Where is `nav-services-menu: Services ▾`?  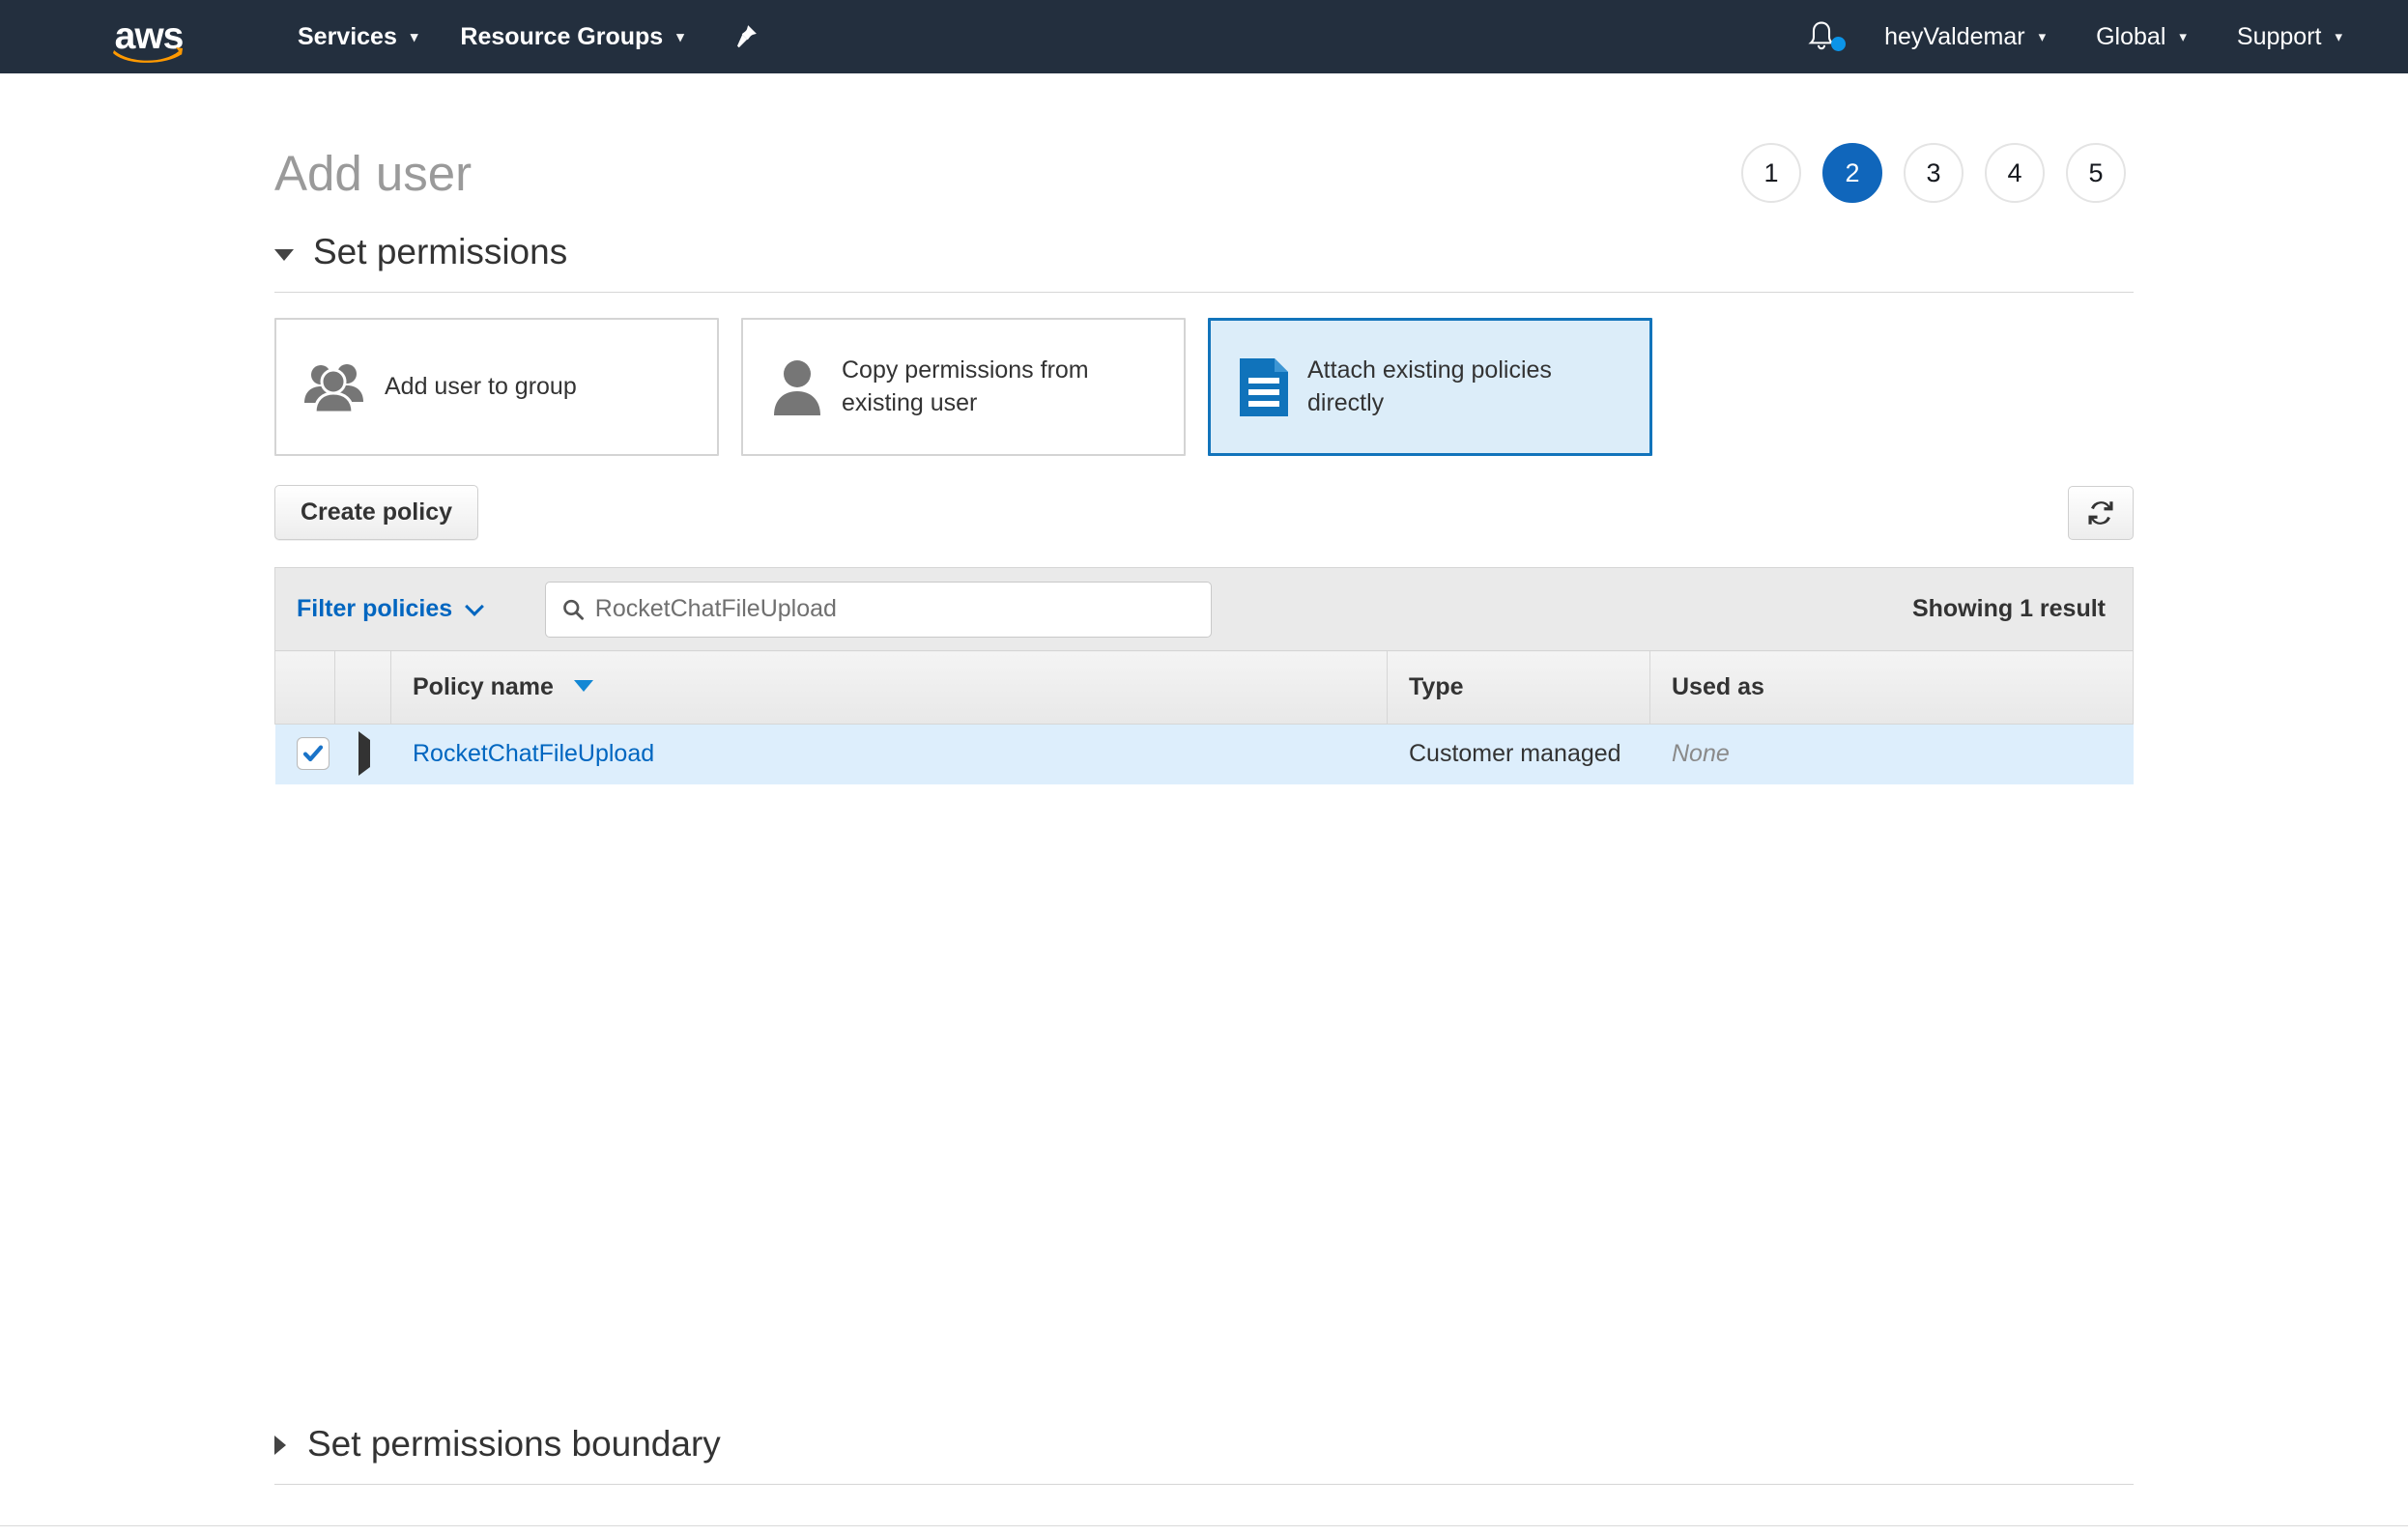 nav-services-menu: Services ▾ is located at coordinates (357, 36).